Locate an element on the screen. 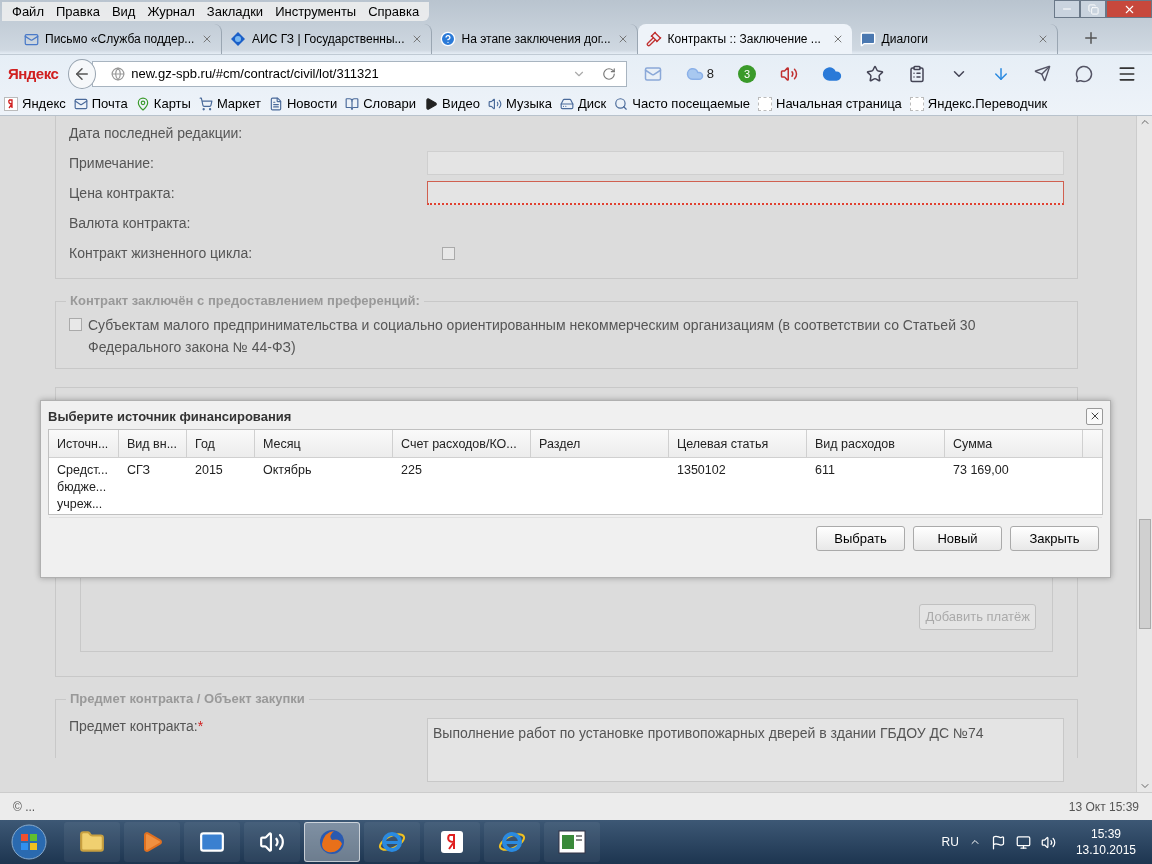 This screenshot has height=864, width=1152. menu-item: Инструменты is located at coordinates (316, 11).